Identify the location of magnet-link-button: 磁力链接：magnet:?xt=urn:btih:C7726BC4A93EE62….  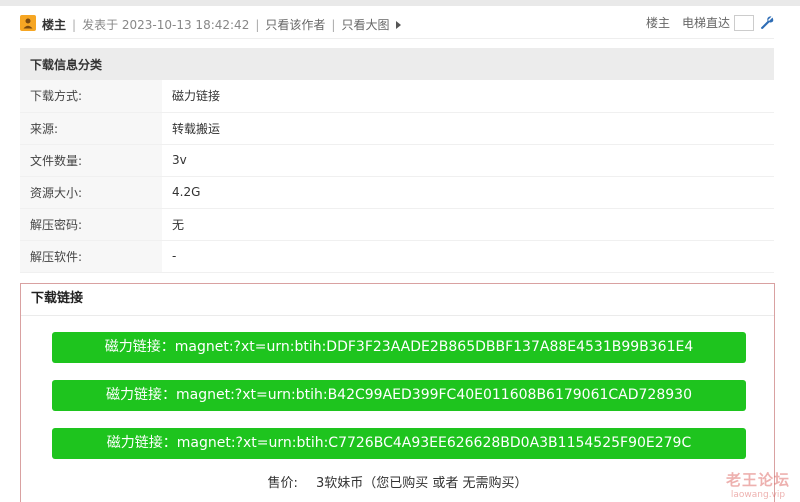
(399, 443).